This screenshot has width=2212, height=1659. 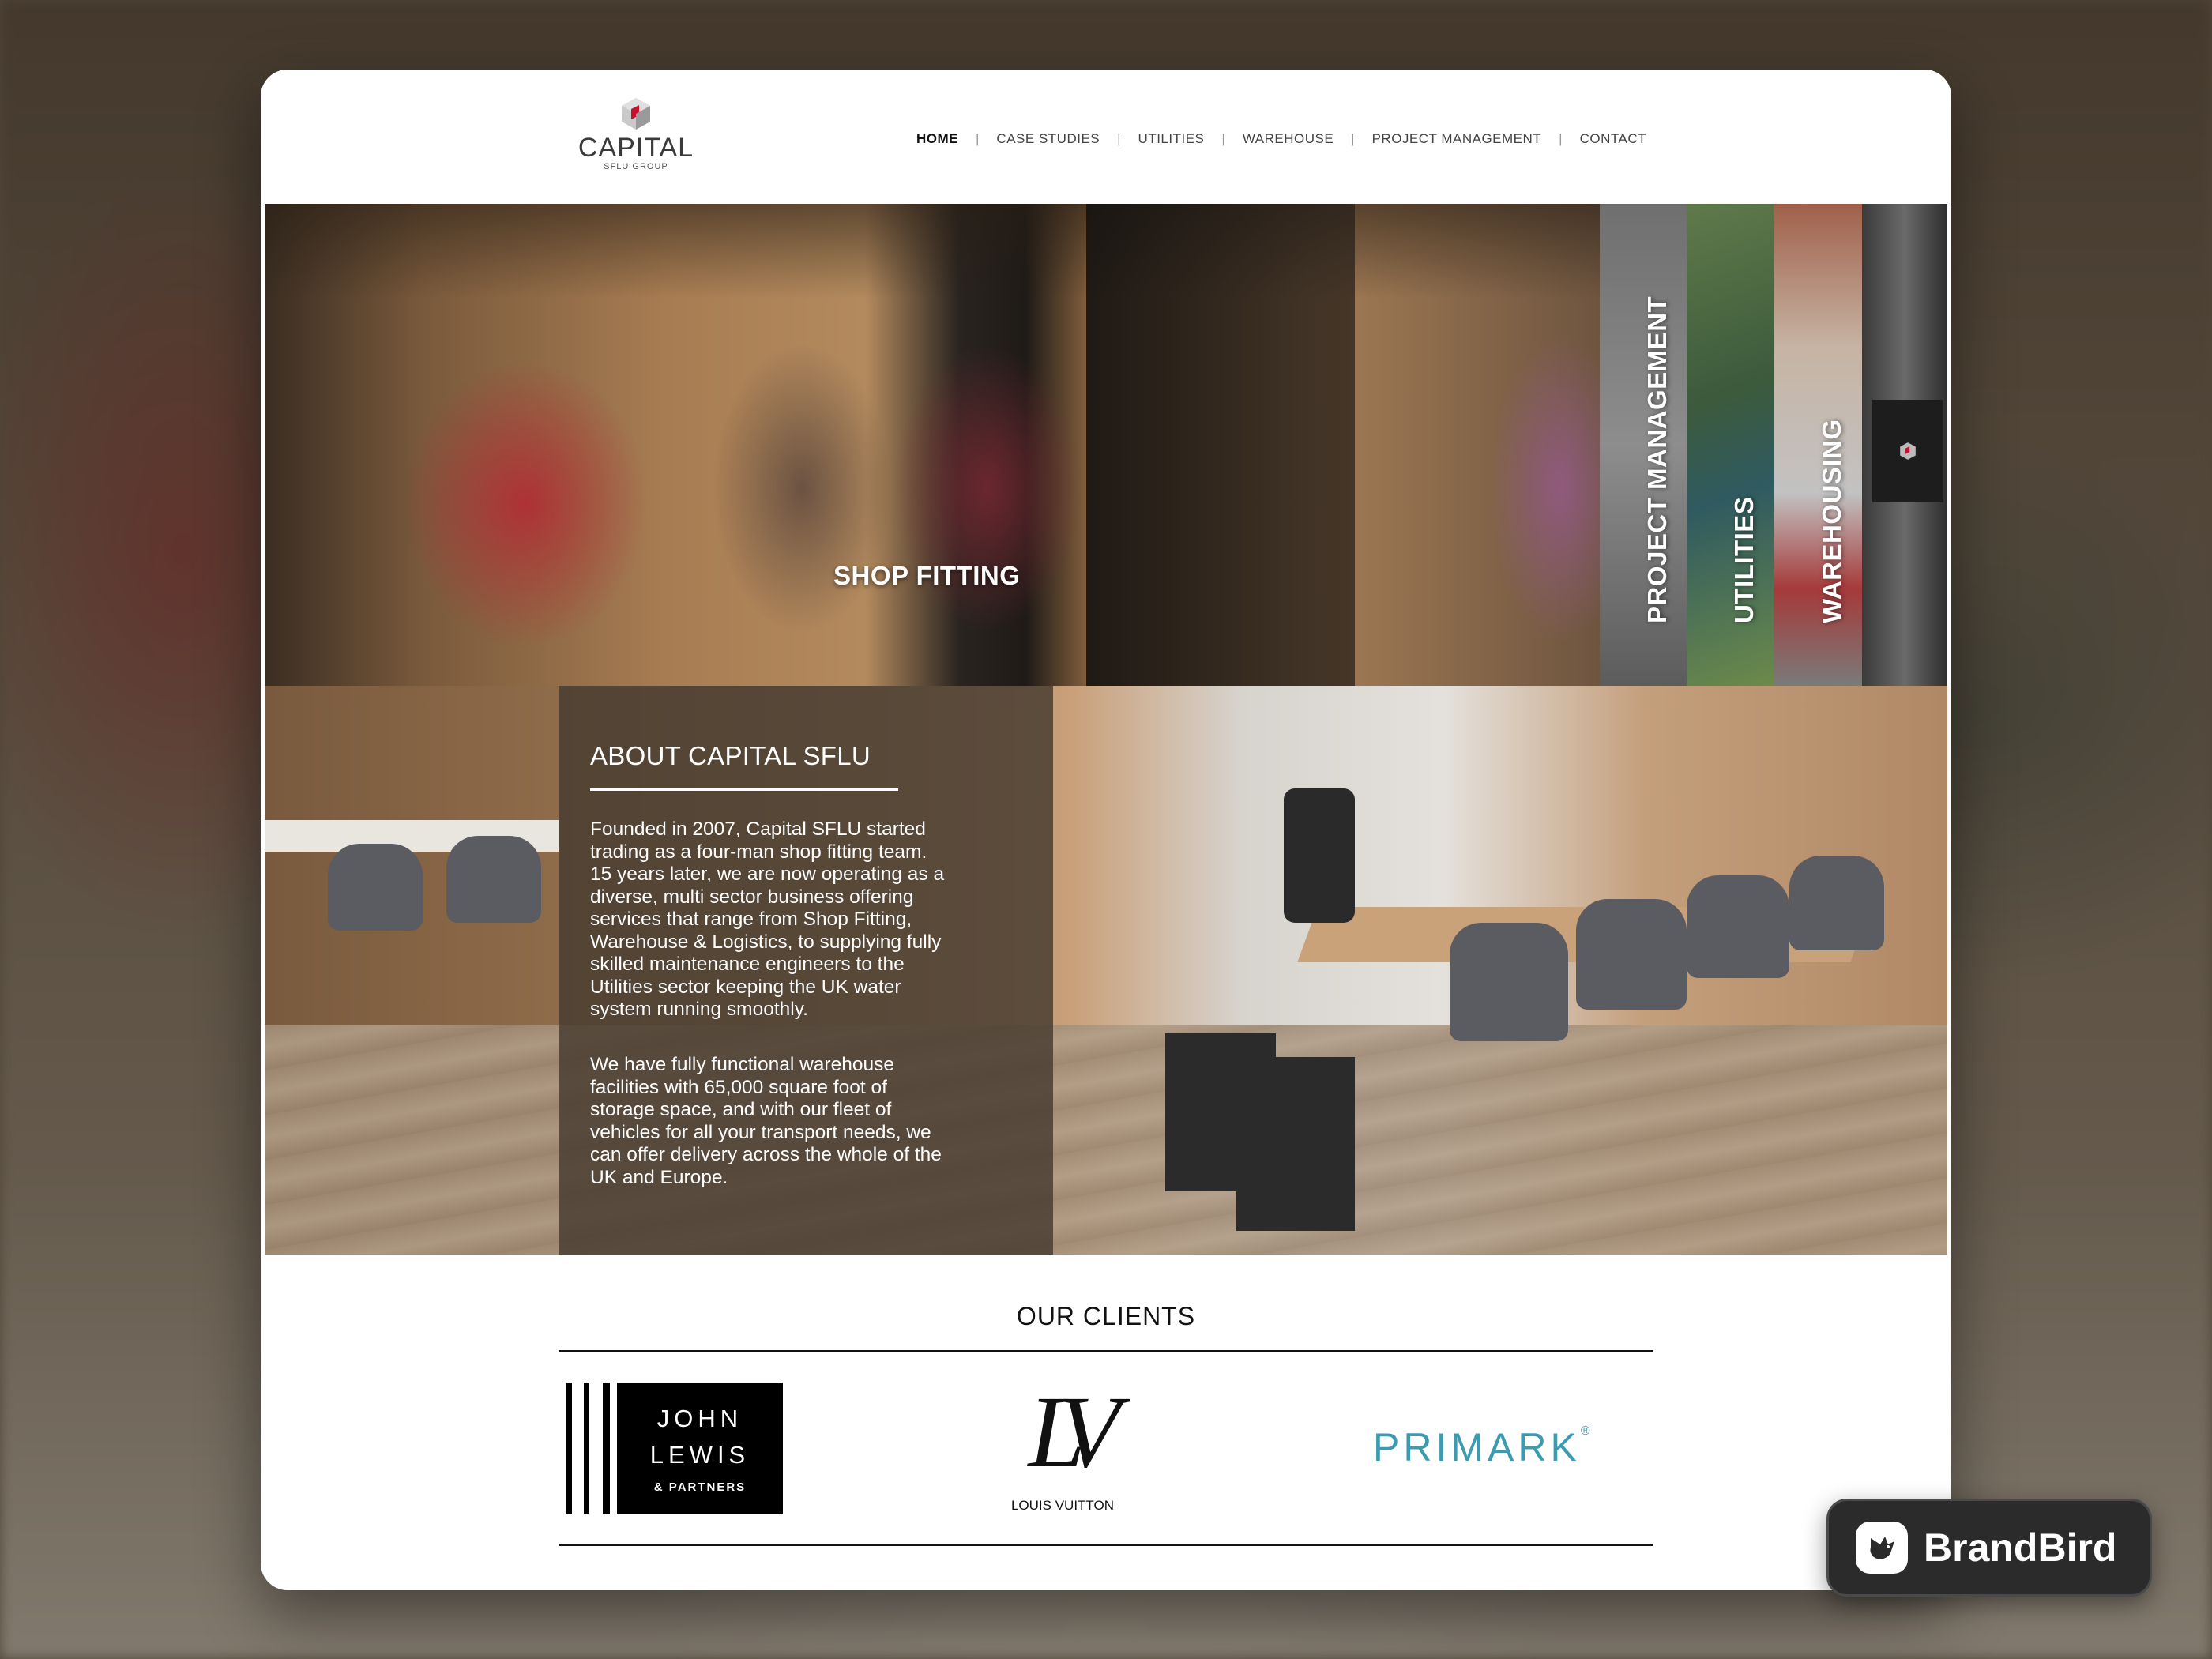 I want to click on bird-icon, so click(x=1882, y=1548).